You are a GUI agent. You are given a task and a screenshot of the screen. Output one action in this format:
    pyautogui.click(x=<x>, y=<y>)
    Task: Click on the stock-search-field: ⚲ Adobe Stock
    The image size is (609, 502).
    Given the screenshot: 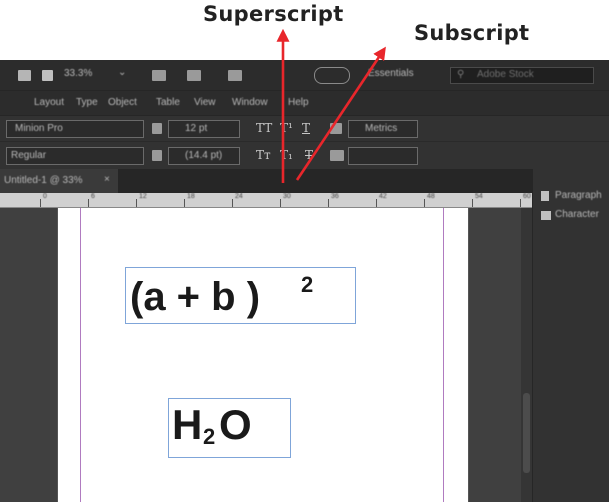 What is the action you would take?
    pyautogui.click(x=522, y=75)
    